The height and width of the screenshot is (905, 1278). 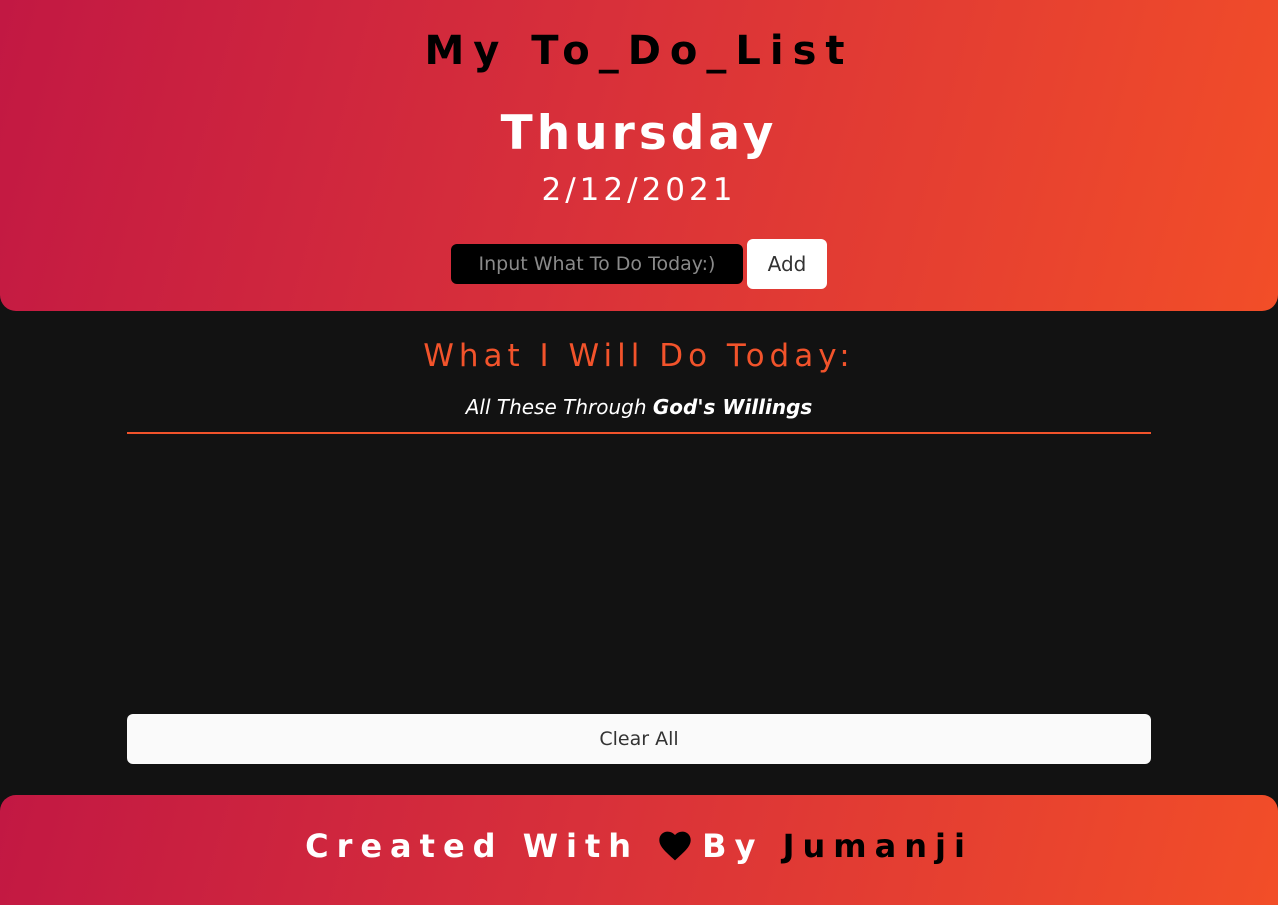 I want to click on divider, so click(x=639, y=433).